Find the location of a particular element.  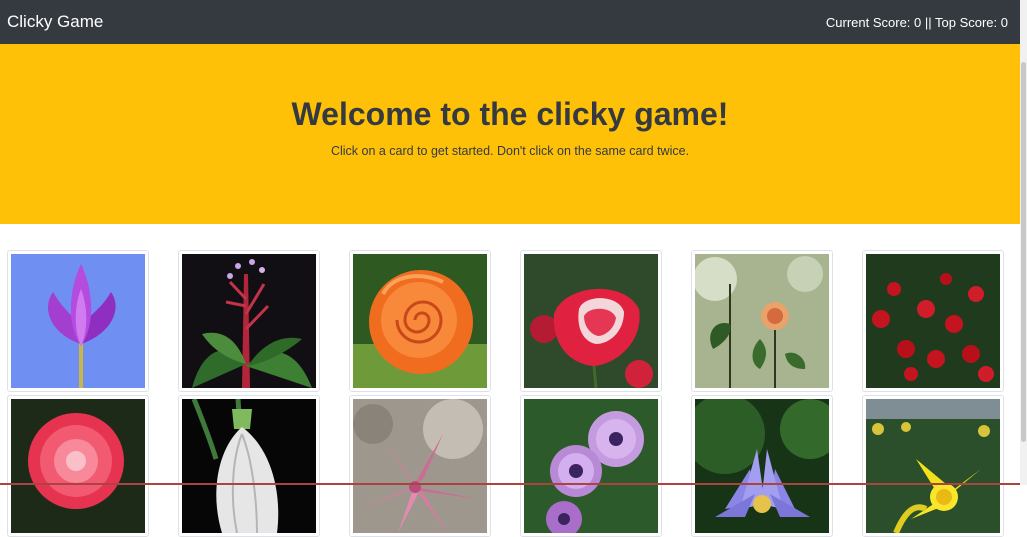

daffodil-image is located at coordinates (933, 466).